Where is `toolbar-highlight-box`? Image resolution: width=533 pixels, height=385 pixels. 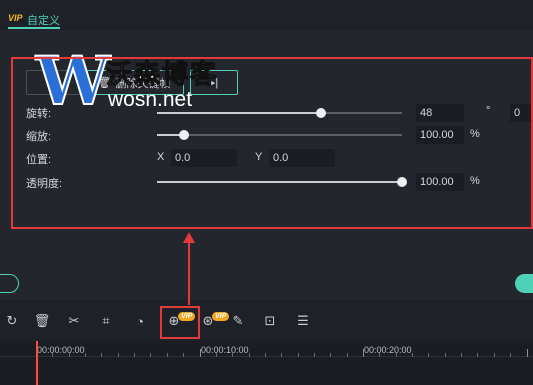 toolbar-highlight-box is located at coordinates (180, 322).